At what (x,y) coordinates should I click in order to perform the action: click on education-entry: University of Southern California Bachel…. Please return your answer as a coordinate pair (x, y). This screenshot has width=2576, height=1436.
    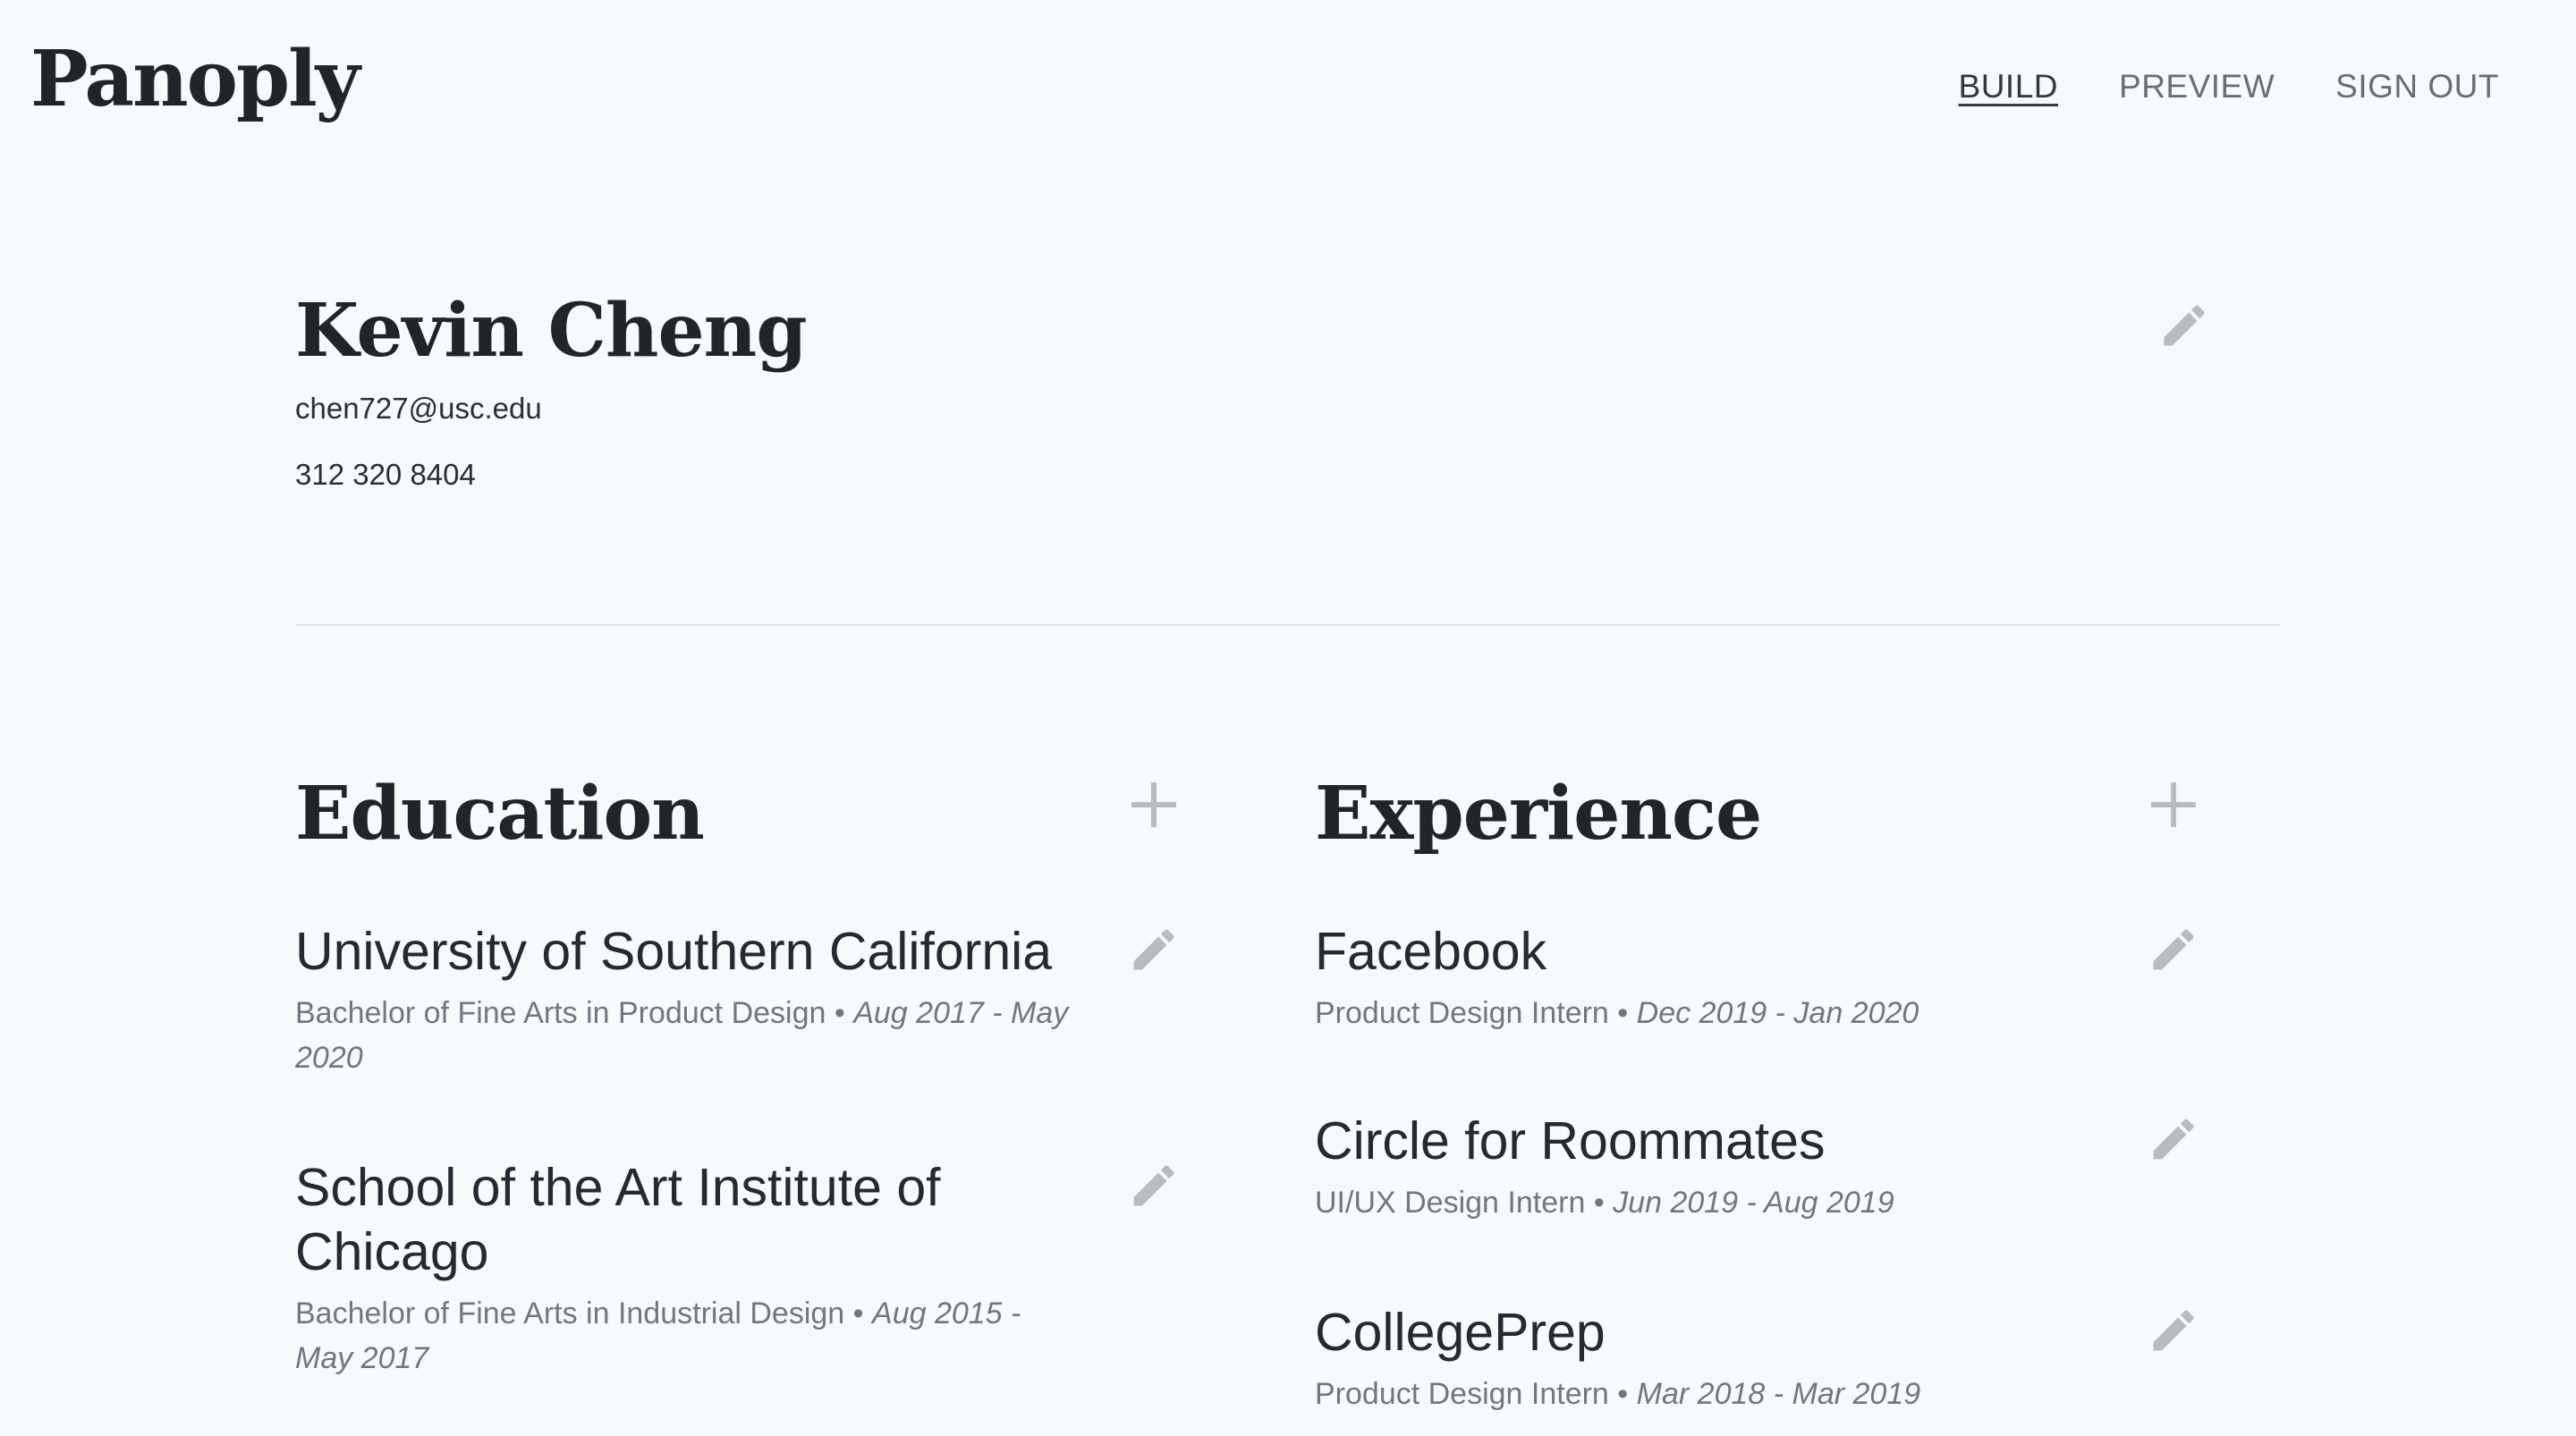
    Looking at the image, I should click on (747, 999).